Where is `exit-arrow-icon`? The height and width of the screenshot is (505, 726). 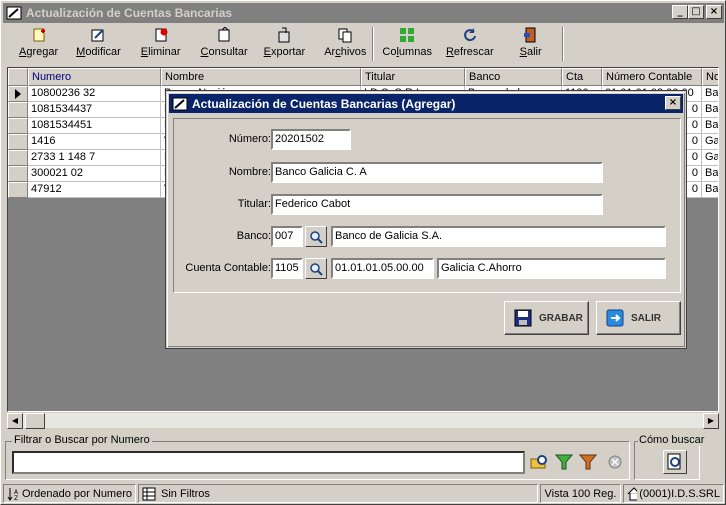
exit-arrow-icon is located at coordinates (615, 318).